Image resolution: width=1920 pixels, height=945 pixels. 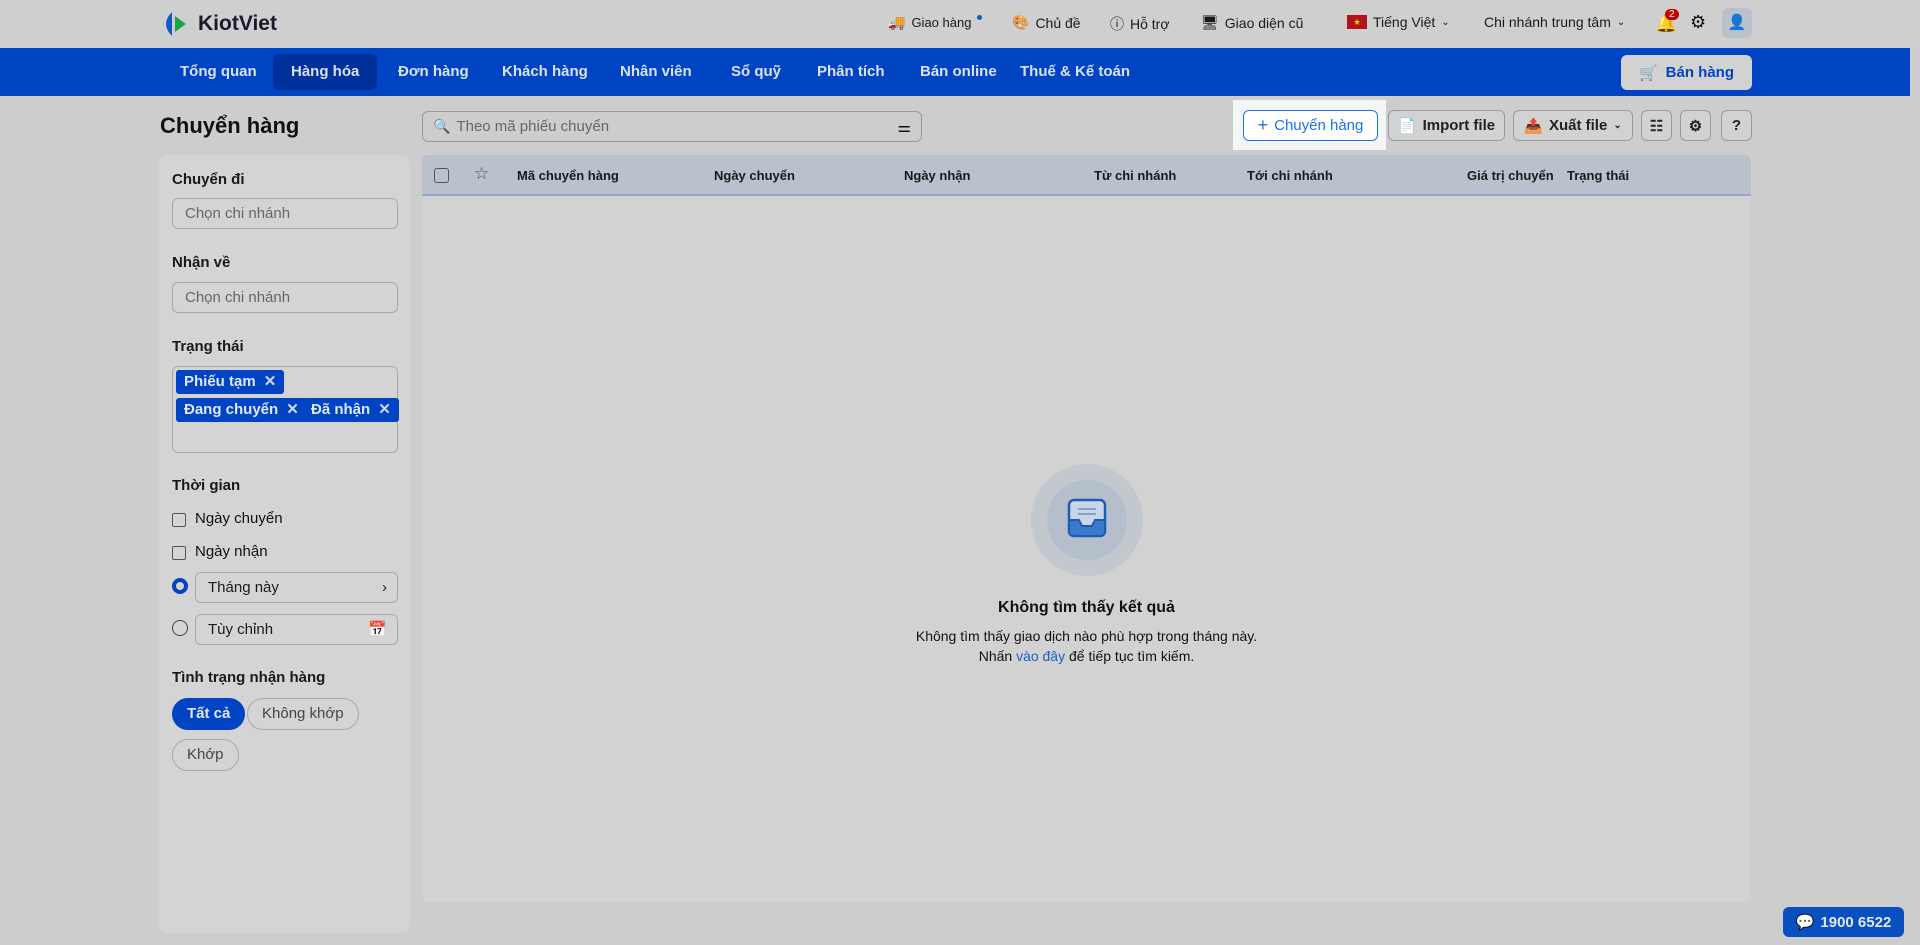 I want to click on support-link: ⓘ Hỗ trợ, so click(x=1140, y=24).